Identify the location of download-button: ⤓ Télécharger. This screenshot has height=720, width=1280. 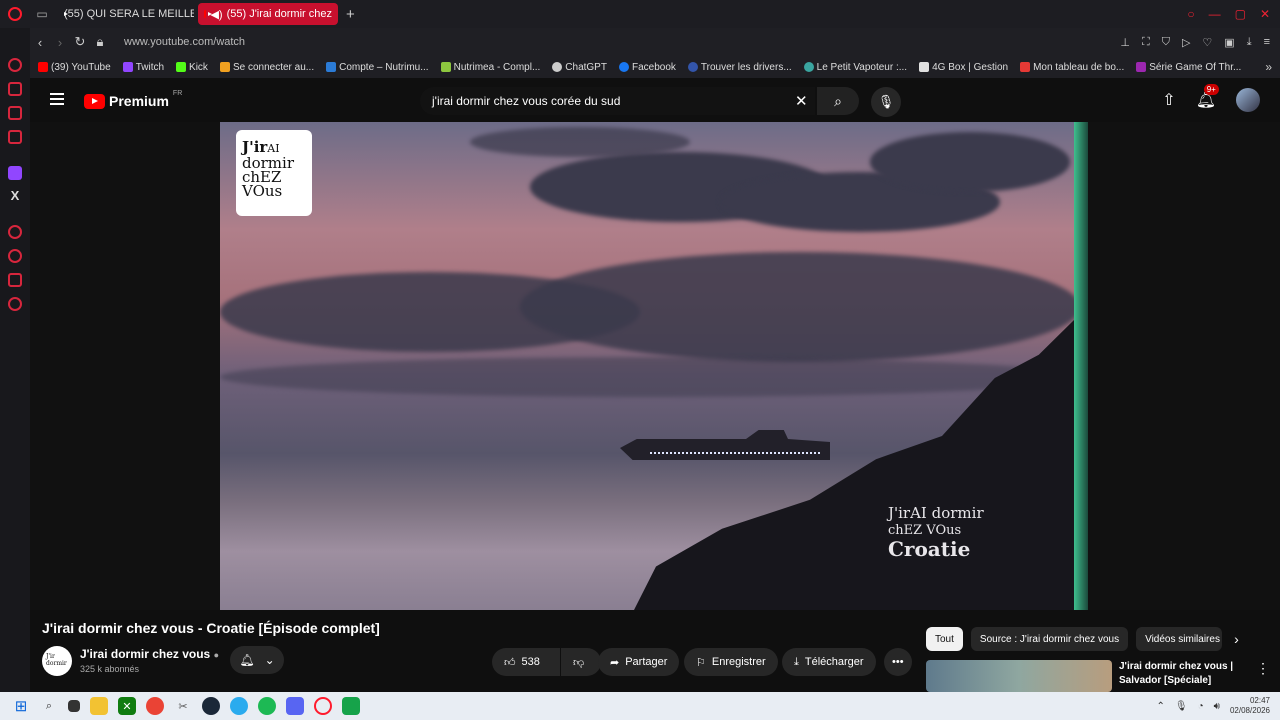
(829, 662).